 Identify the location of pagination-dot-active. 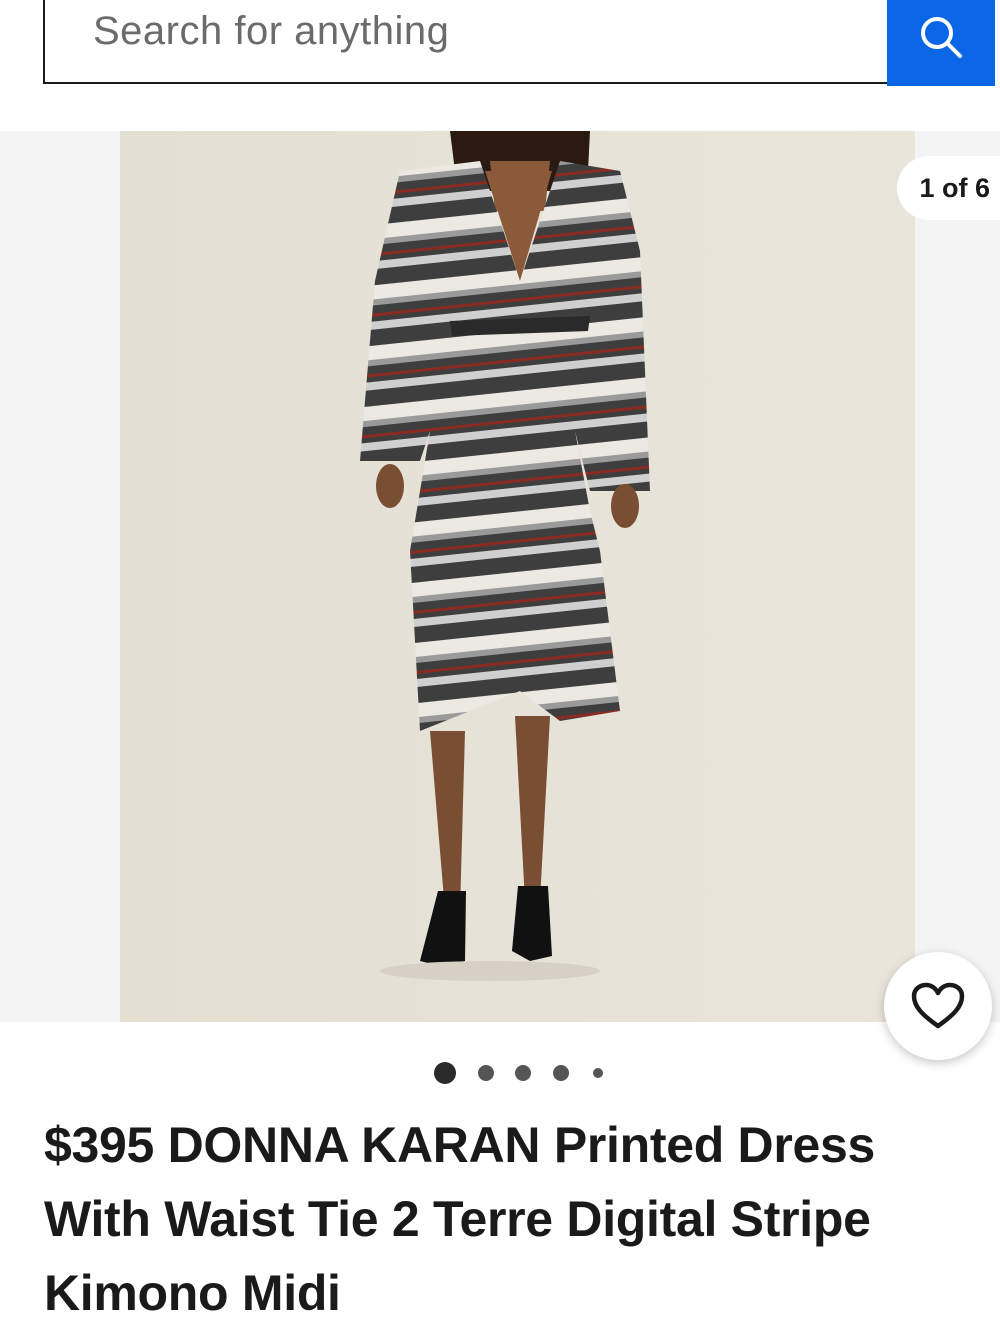
(445, 1073).